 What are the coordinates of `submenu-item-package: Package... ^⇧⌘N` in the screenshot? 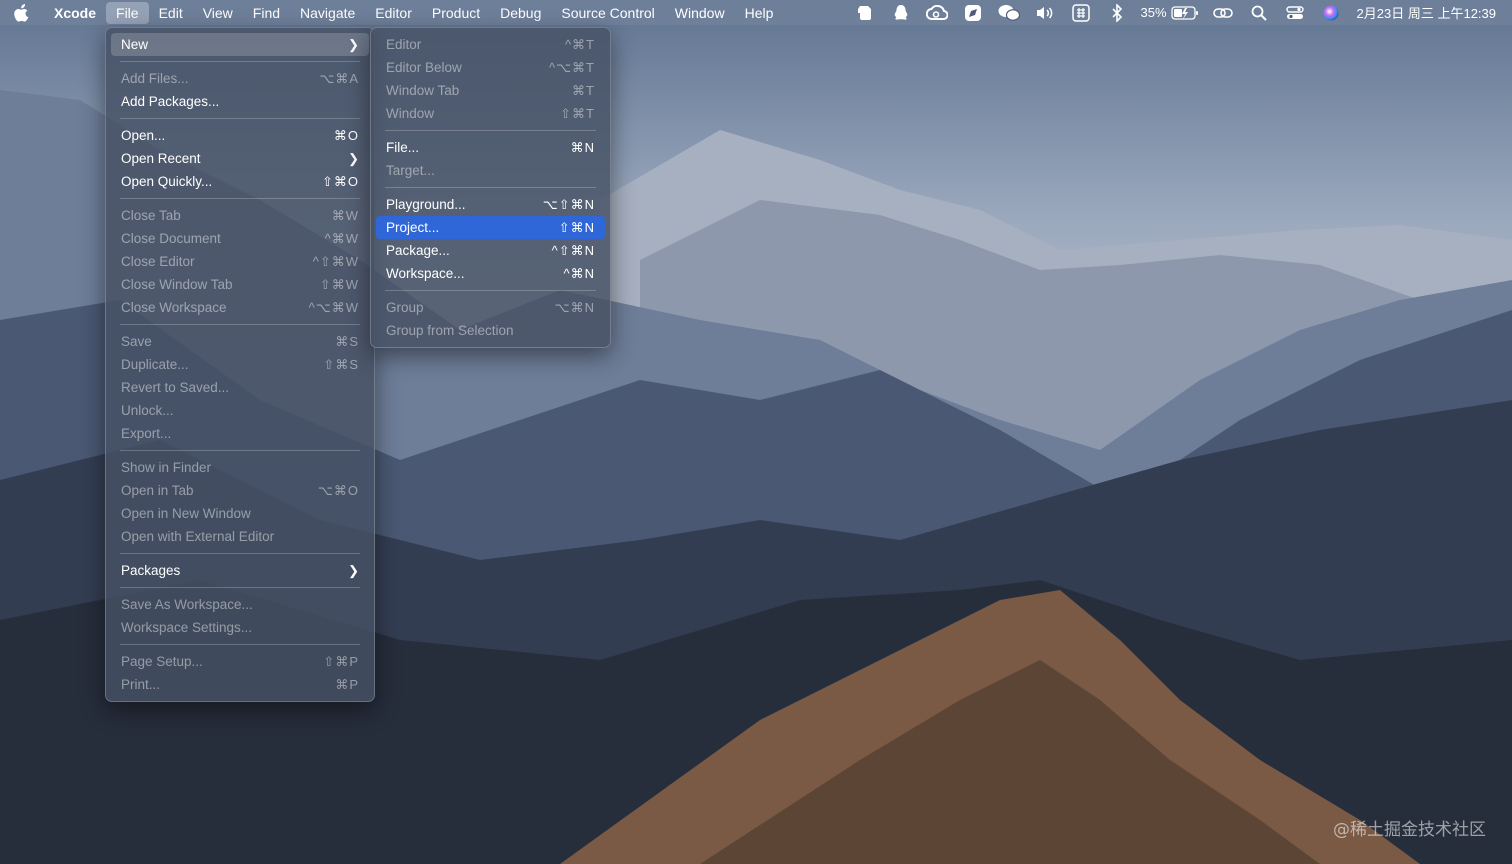 It's located at (490, 250).